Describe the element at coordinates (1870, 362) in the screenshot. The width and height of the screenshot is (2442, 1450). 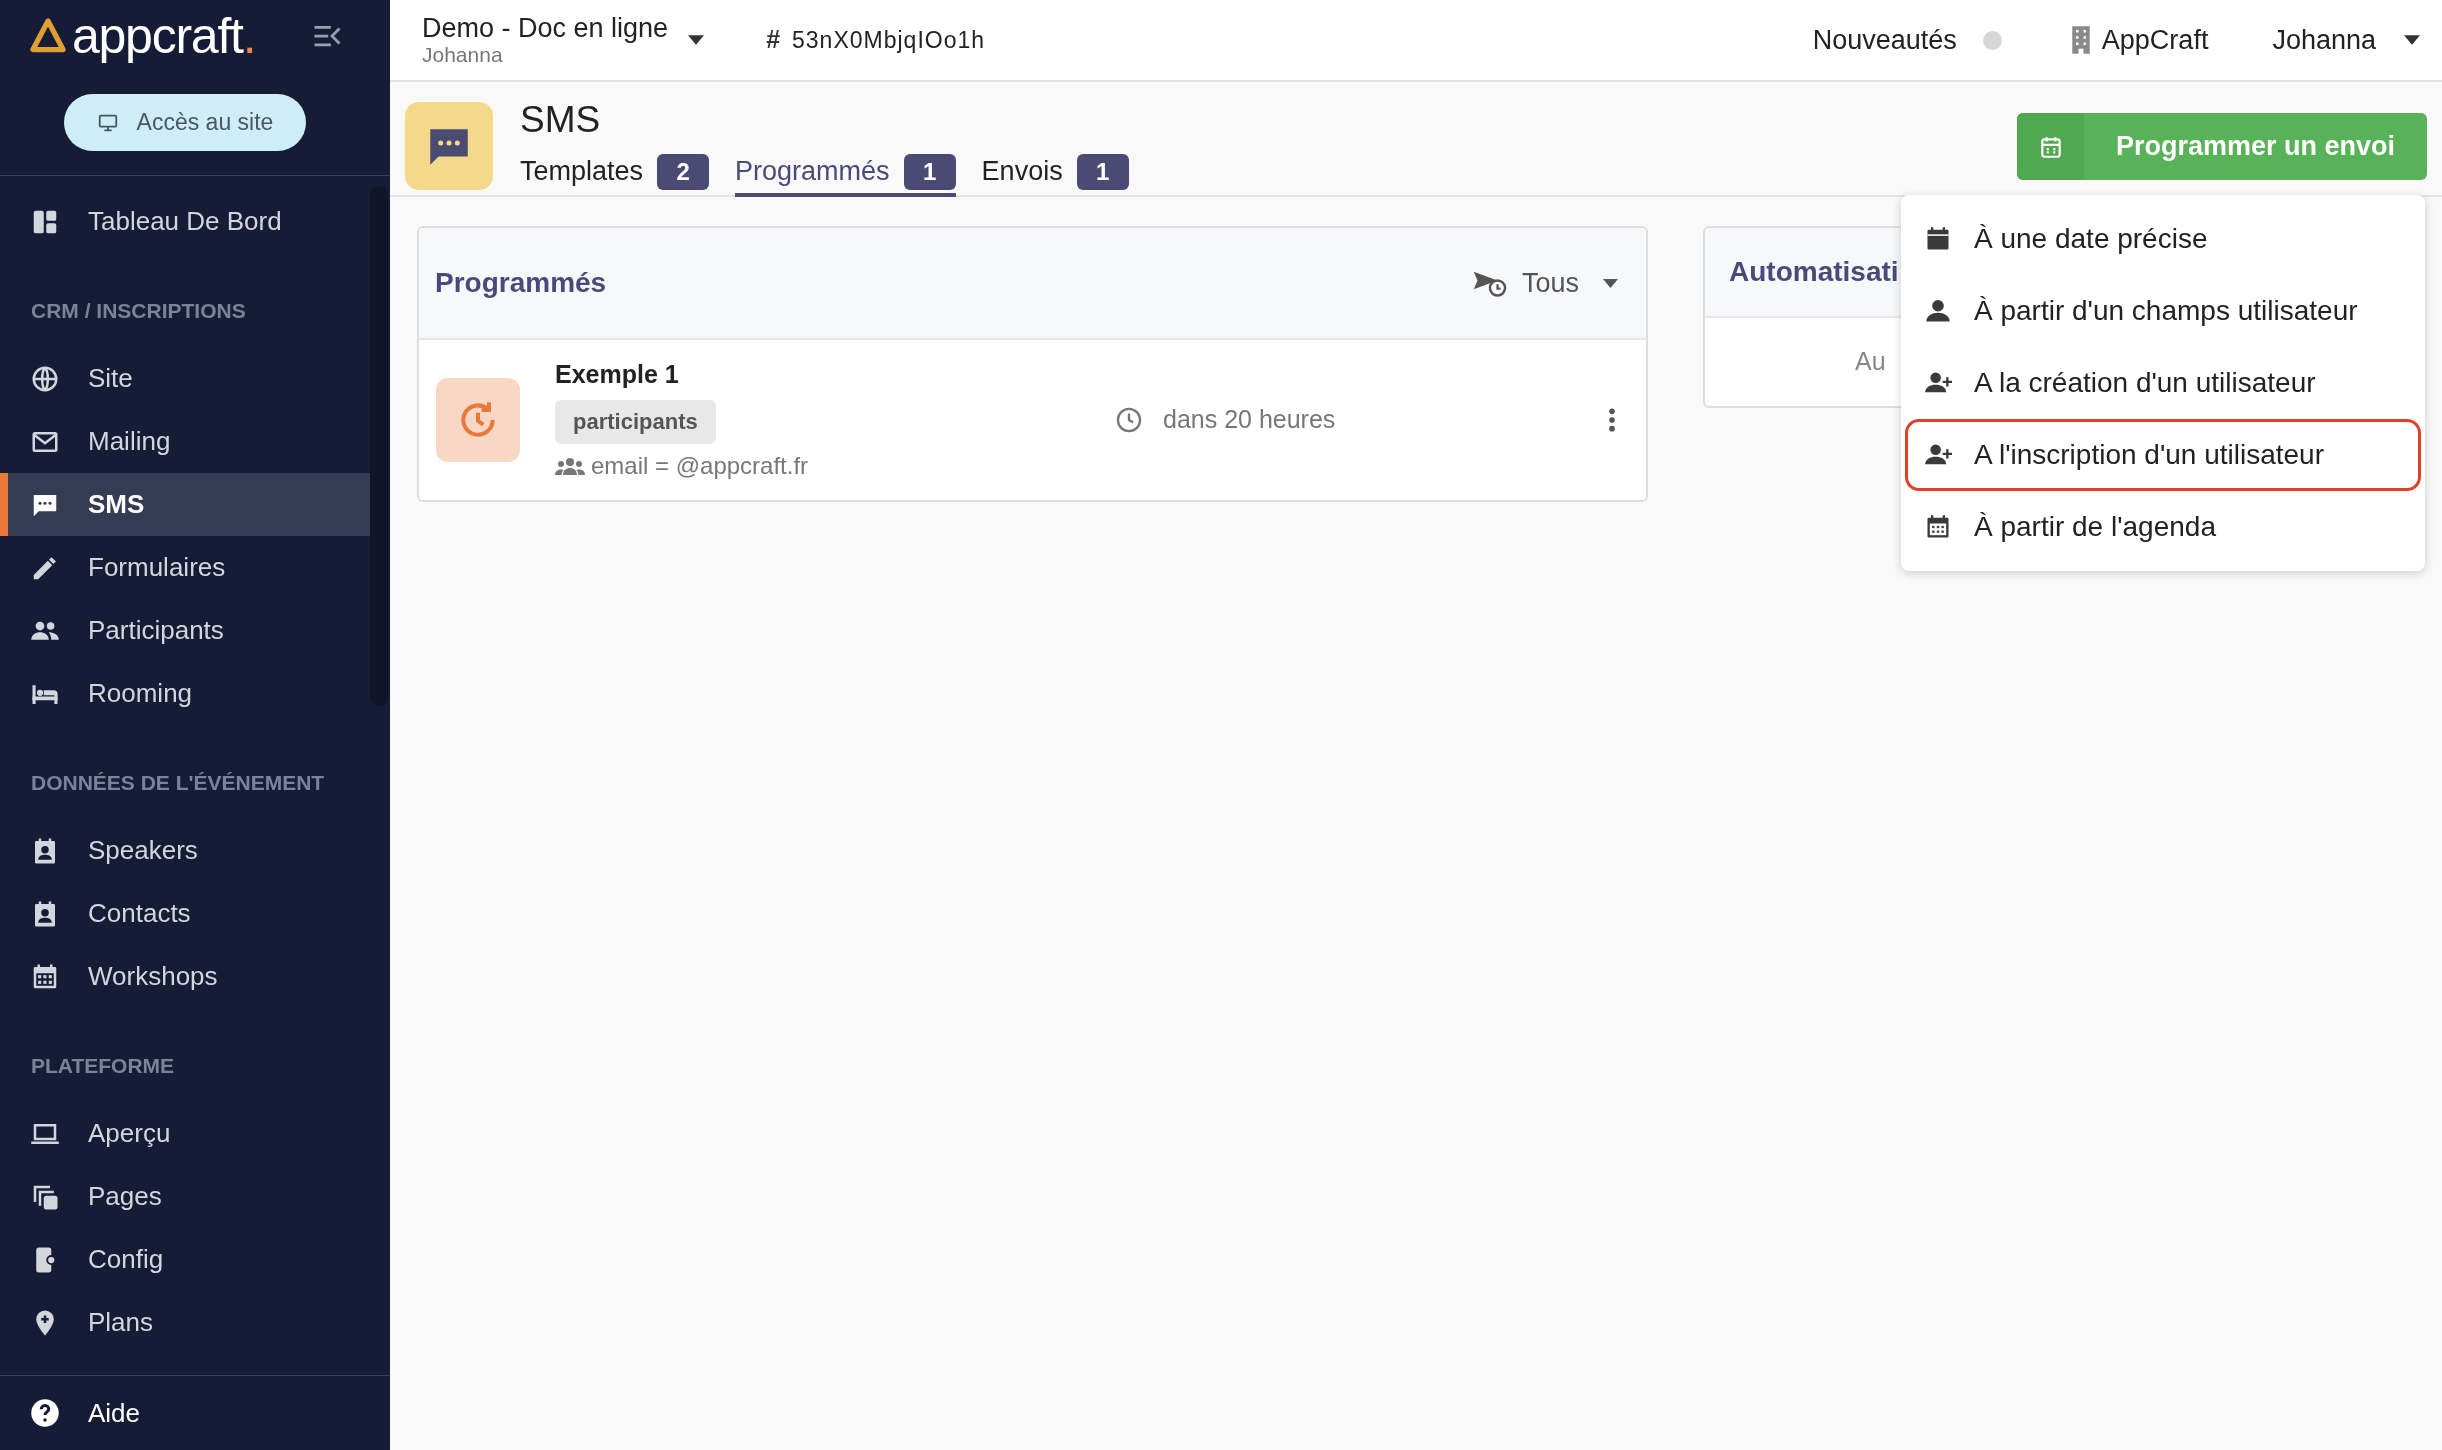
I see `empty-message: Au` at that location.